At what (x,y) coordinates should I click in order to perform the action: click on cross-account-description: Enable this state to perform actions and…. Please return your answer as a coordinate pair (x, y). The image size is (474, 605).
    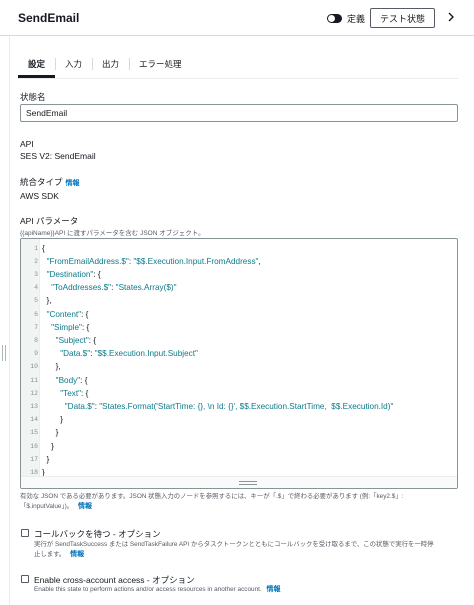
    Looking at the image, I should click on (247, 590).